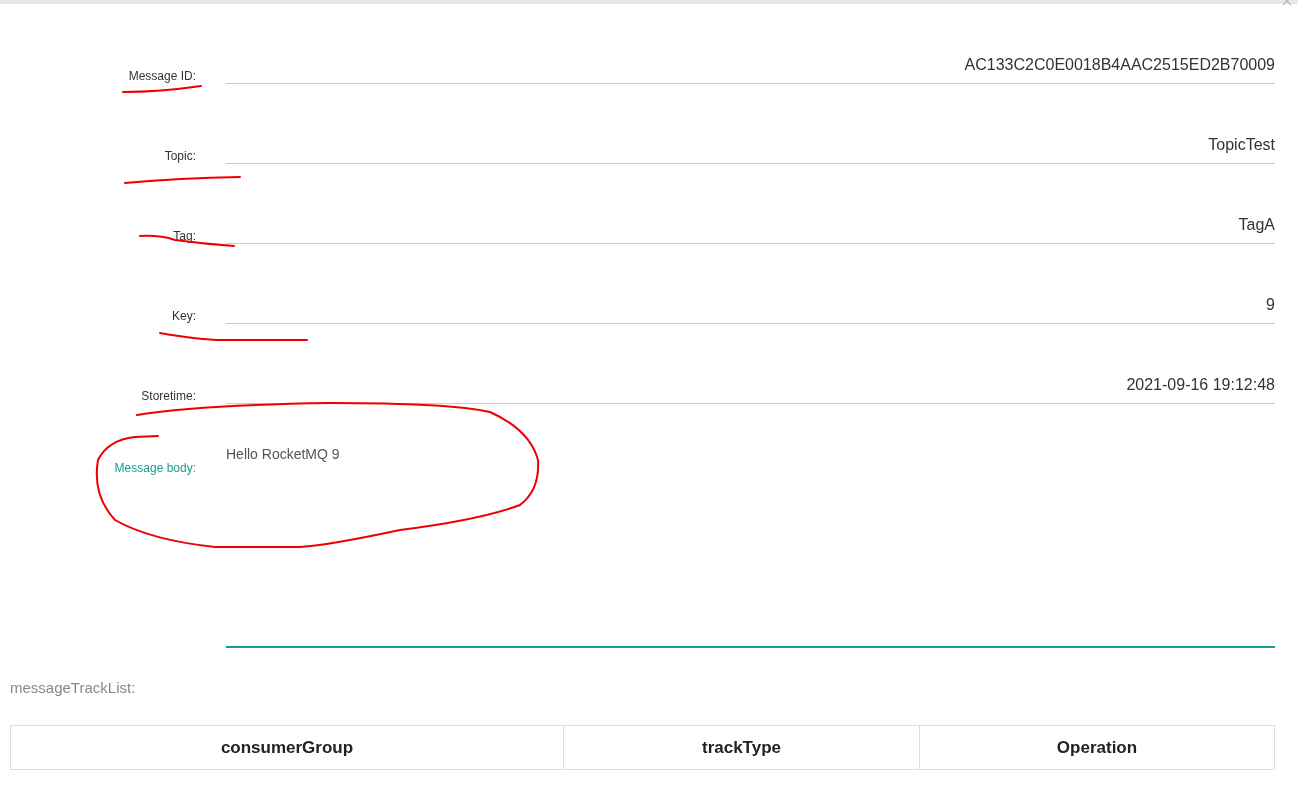  I want to click on field-label: Key:, so click(184, 316).